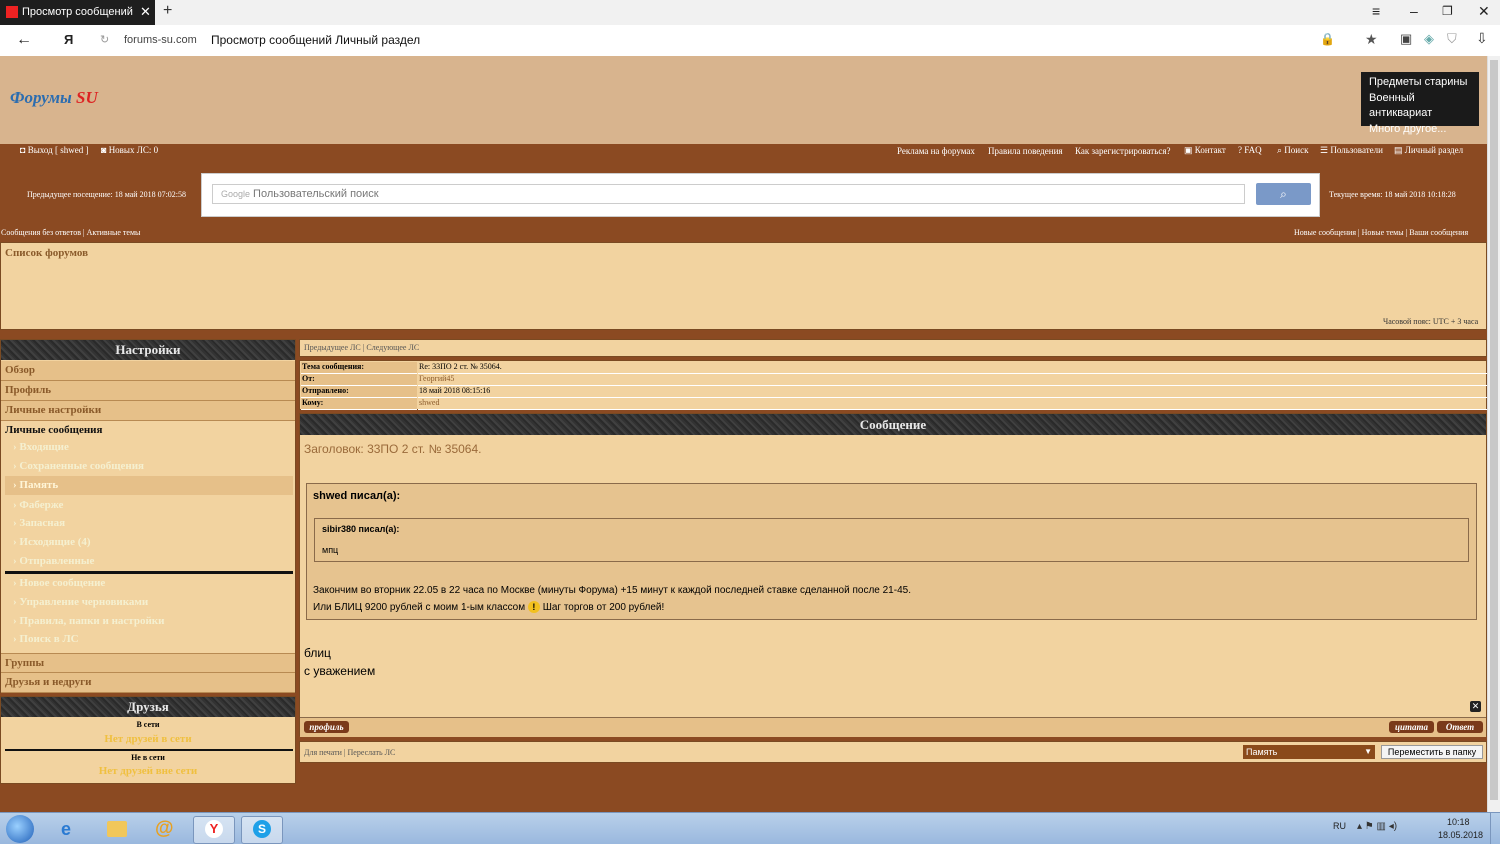 Image resolution: width=1500 pixels, height=844 pixels. What do you see at coordinates (70, 232) in the screenshot?
I see `subnav-left: Сообщения без ответов | Активные темы` at bounding box center [70, 232].